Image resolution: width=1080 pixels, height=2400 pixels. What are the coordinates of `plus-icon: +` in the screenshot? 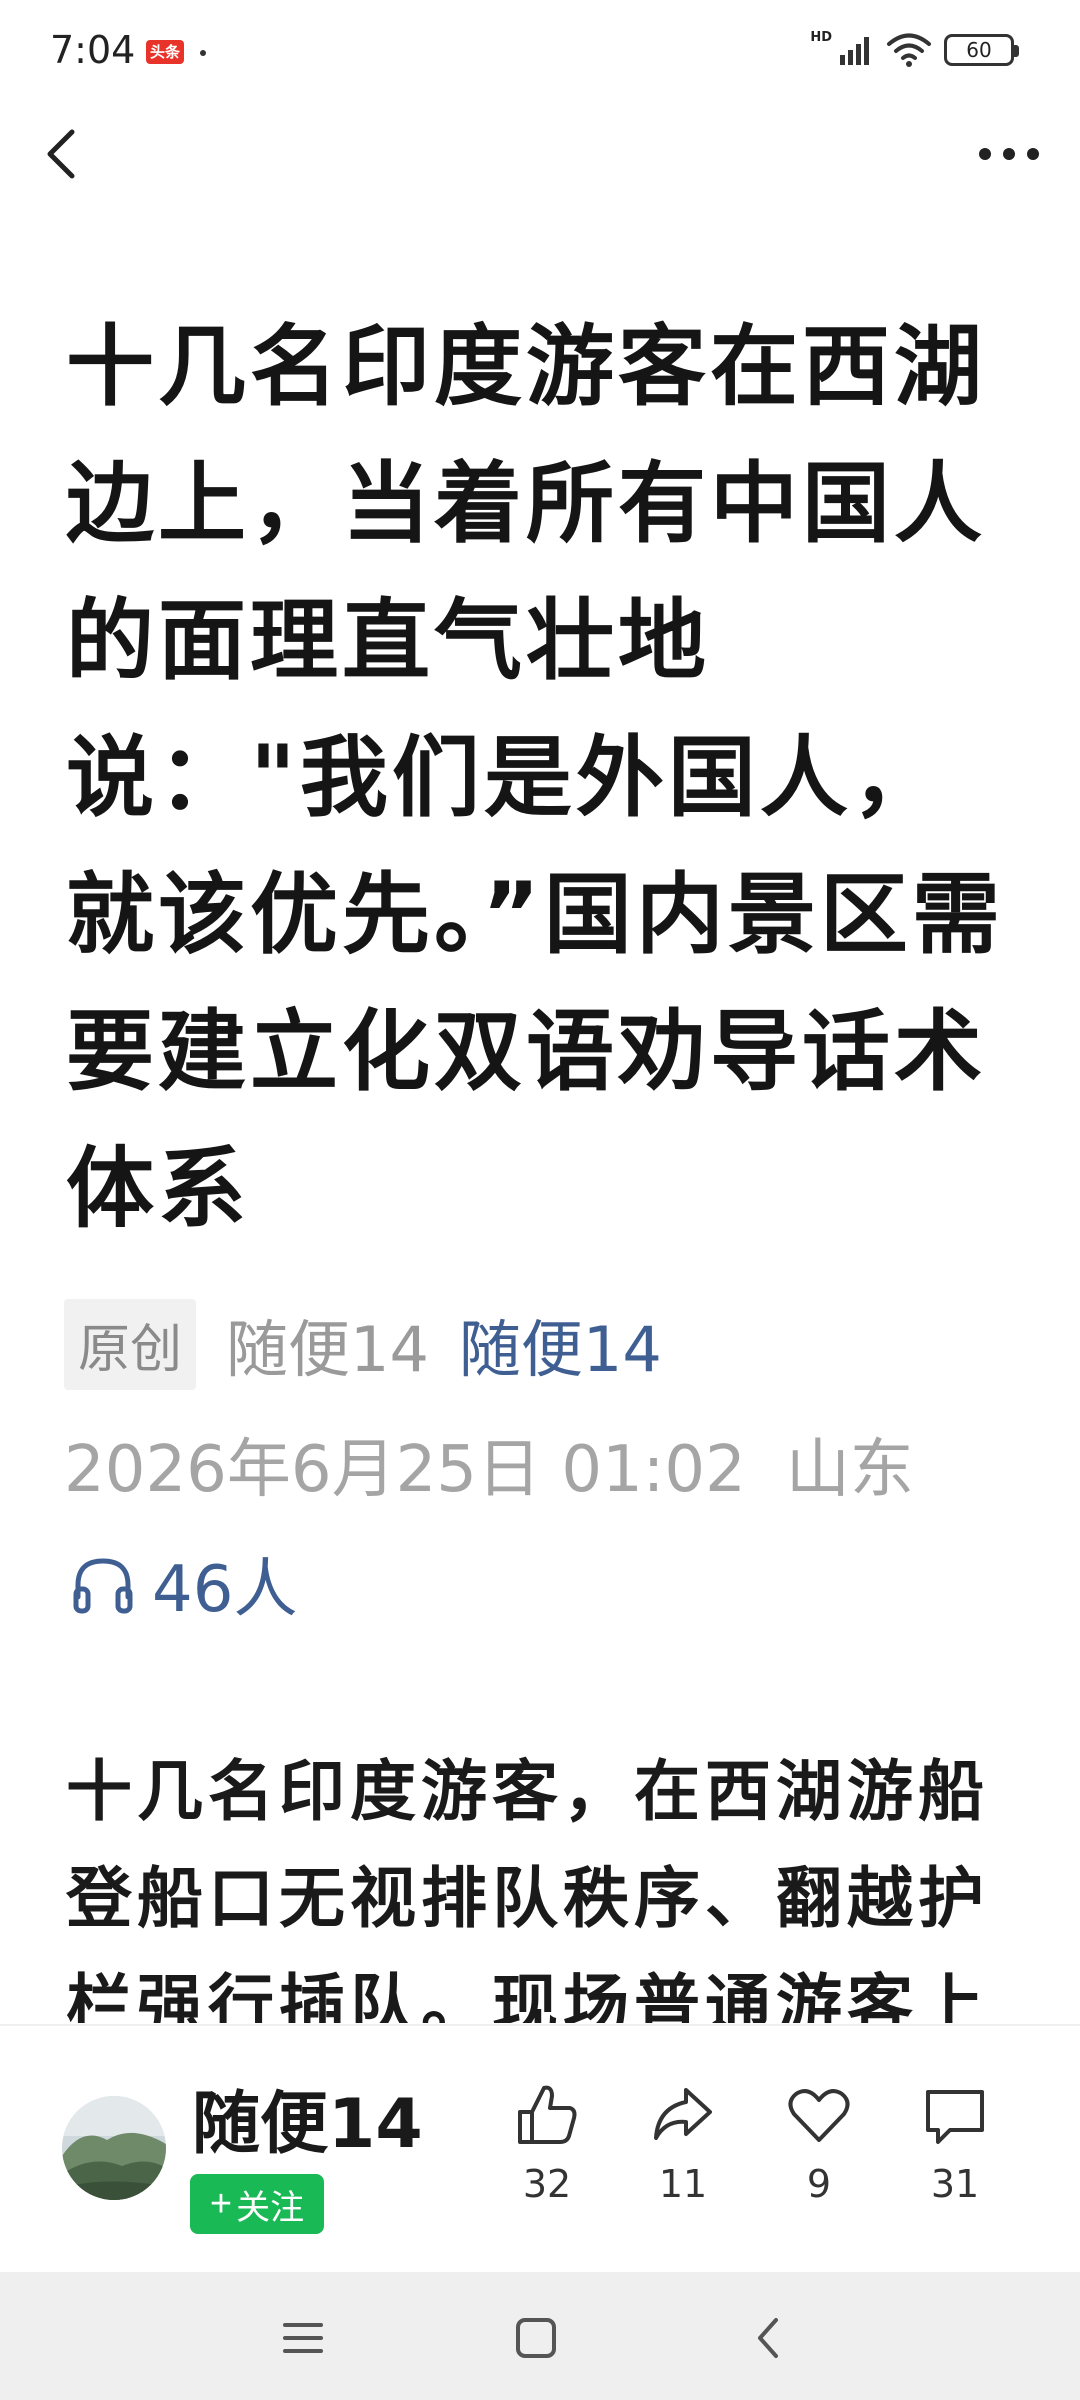 It's located at (221, 2204).